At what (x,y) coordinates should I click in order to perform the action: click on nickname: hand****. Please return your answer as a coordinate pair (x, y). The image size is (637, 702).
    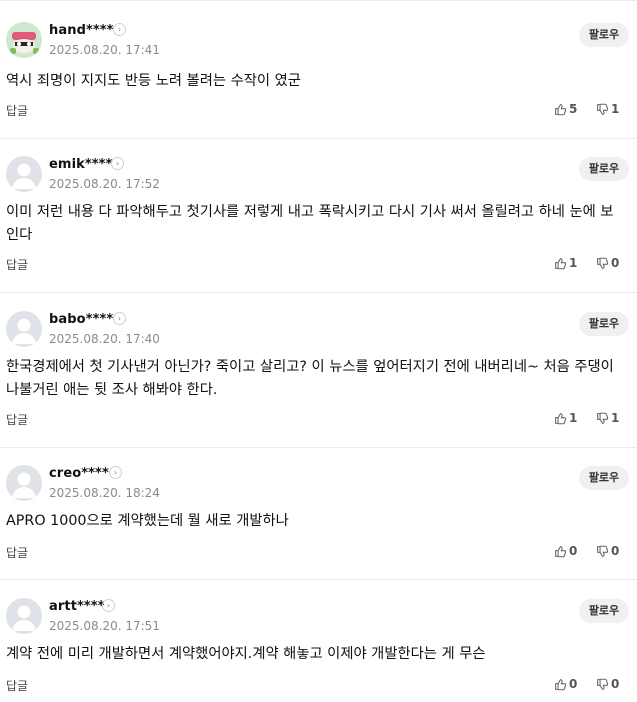
    Looking at the image, I should click on (81, 30).